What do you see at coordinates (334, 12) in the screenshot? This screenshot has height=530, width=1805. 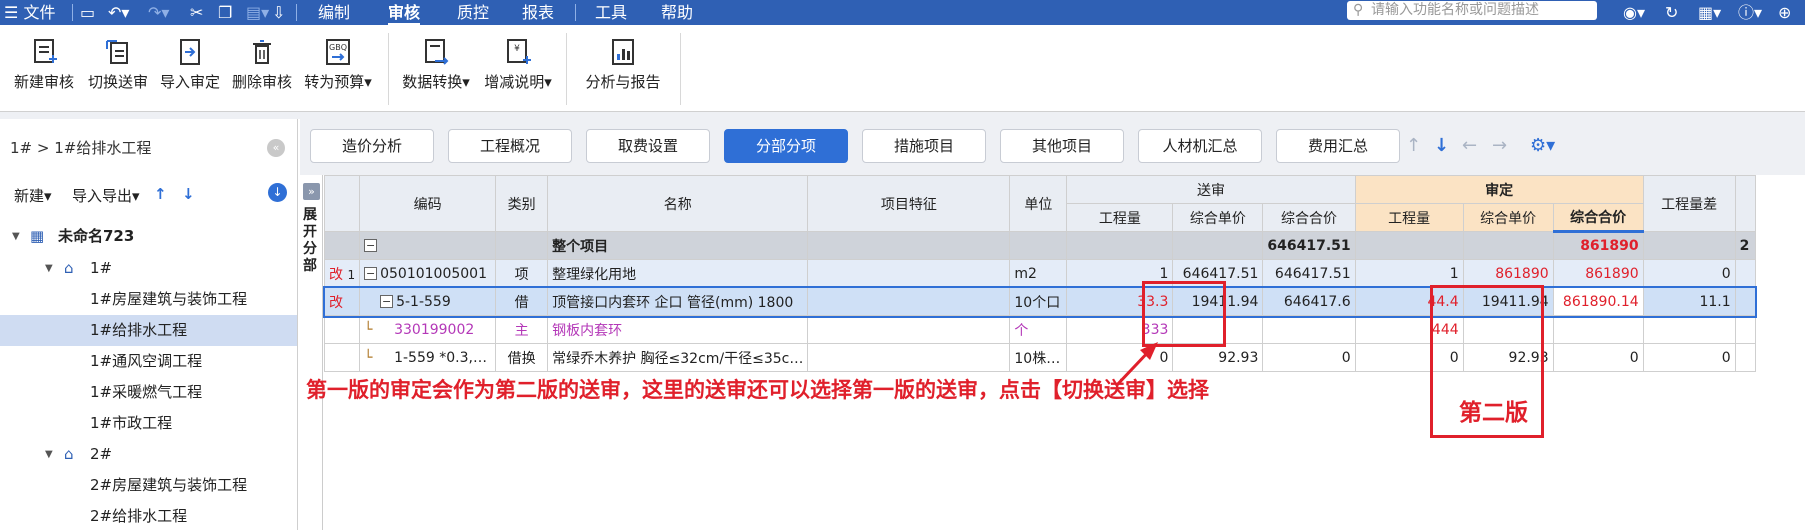 I see `menu-item-edit: 编制` at bounding box center [334, 12].